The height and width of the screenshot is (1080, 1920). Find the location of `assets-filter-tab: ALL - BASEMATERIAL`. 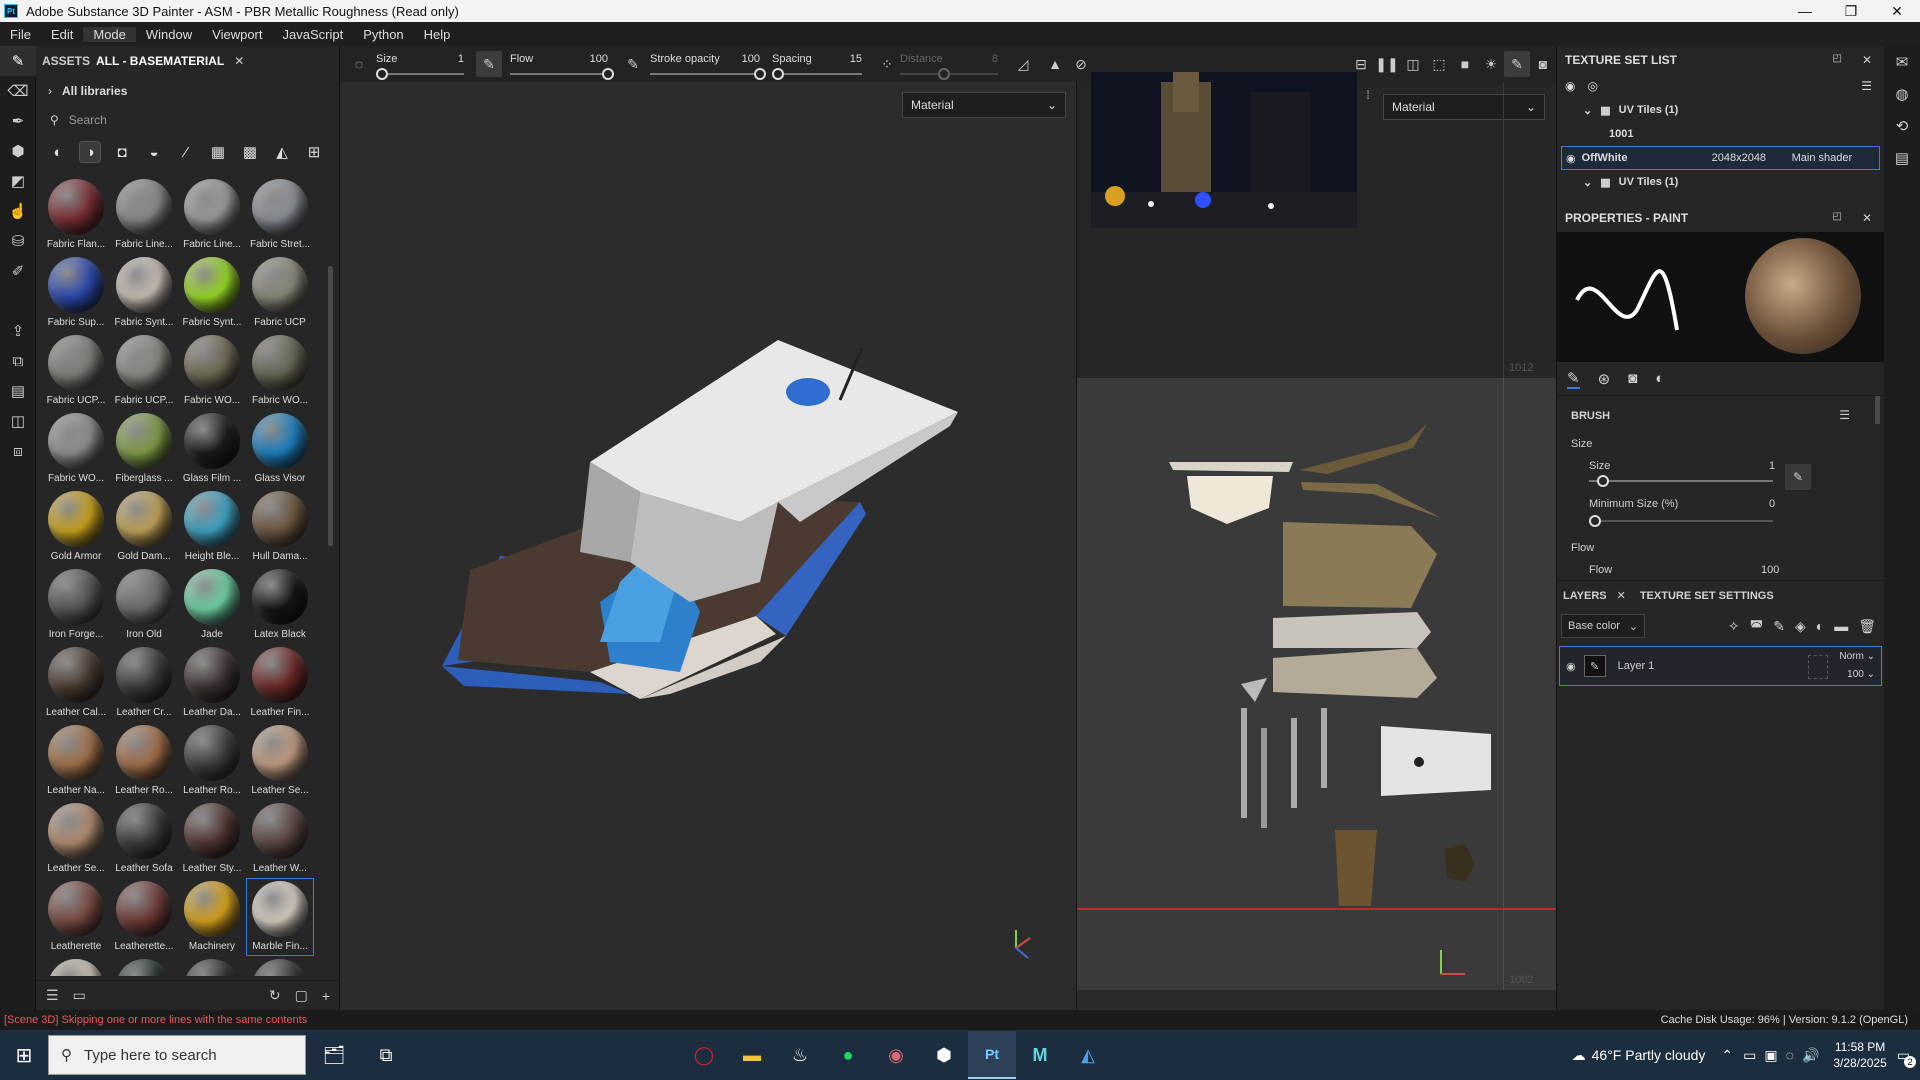

assets-filter-tab: ALL - BASEMATERIAL is located at coordinates (160, 61).